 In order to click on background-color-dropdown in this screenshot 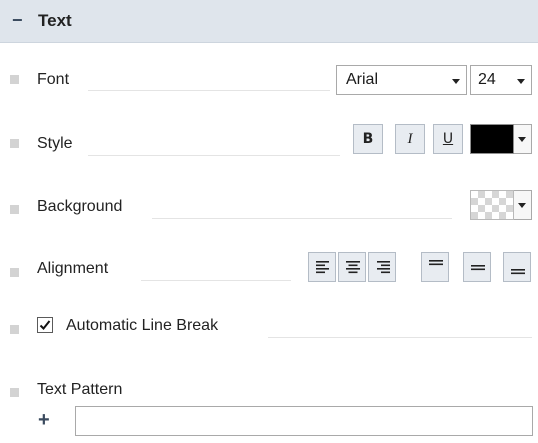, I will do `click(523, 205)`.